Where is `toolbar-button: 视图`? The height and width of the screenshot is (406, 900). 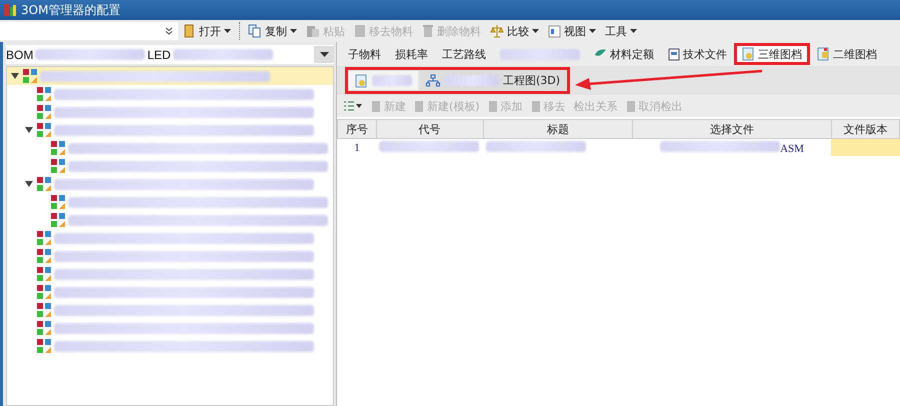
toolbar-button: 视图 is located at coordinates (572, 31).